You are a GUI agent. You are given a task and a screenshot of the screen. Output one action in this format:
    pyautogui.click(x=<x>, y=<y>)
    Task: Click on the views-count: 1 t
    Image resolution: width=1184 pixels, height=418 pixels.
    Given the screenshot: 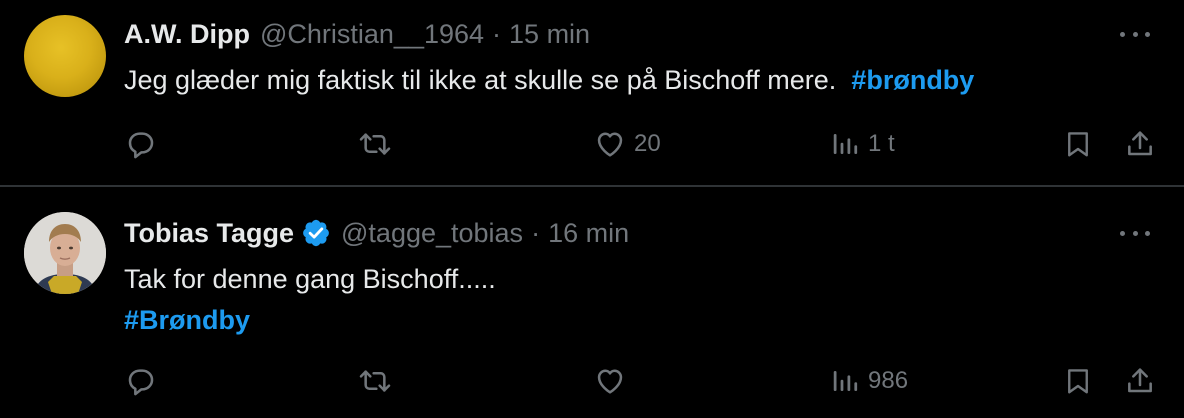 What is the action you would take?
    pyautogui.click(x=881, y=143)
    